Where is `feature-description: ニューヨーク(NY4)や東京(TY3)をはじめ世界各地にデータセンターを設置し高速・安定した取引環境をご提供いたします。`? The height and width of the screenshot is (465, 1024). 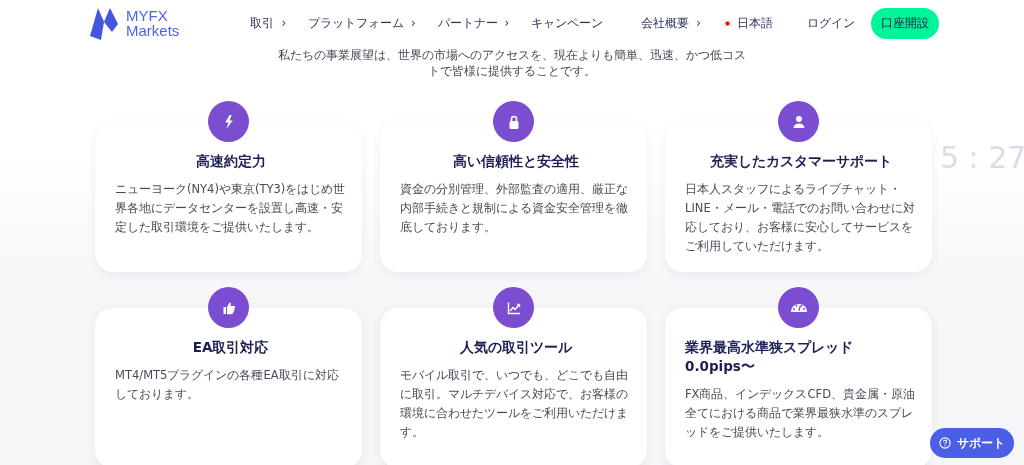 feature-description: ニューヨーク(NY4)や東京(TY3)をはじめ世界各地にデータセンターを設置し高速・安定した取引環境をご提供いたします。 is located at coordinates (230, 208).